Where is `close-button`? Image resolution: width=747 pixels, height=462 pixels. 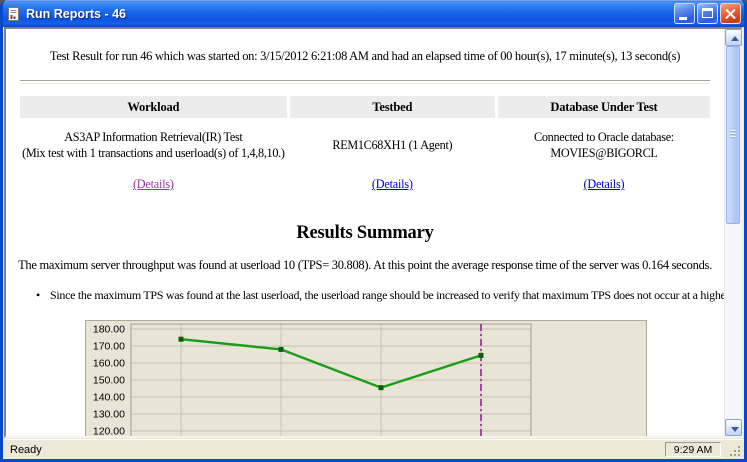 close-button is located at coordinates (730, 13).